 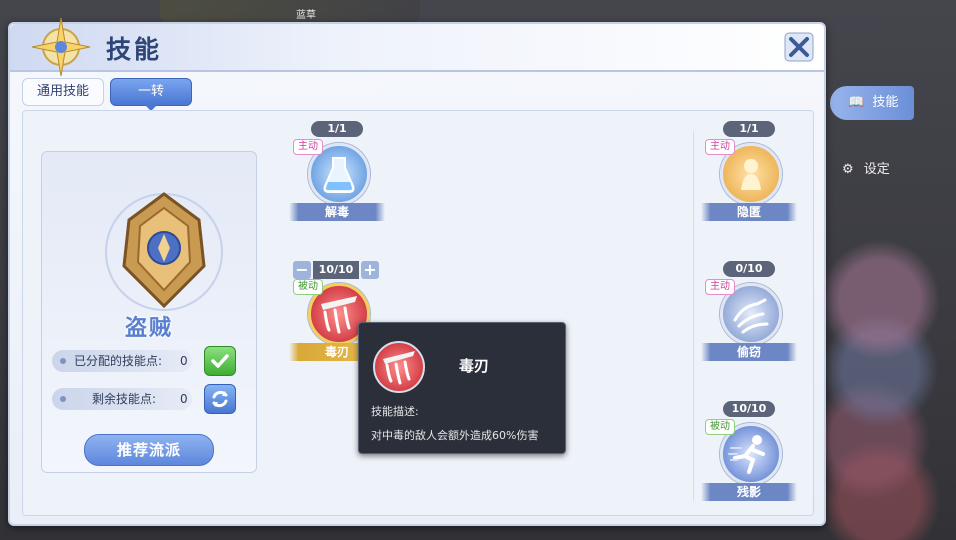 What do you see at coordinates (848, 169) in the screenshot?
I see `gear-icon: ⚙` at bounding box center [848, 169].